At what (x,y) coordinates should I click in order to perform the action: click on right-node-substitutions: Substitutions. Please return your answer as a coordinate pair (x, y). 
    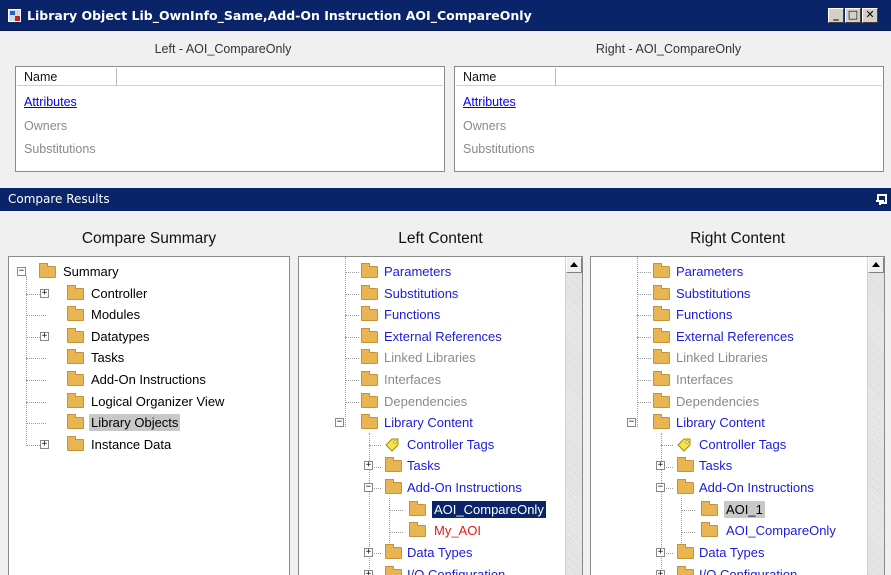
    Looking at the image, I should click on (726, 294).